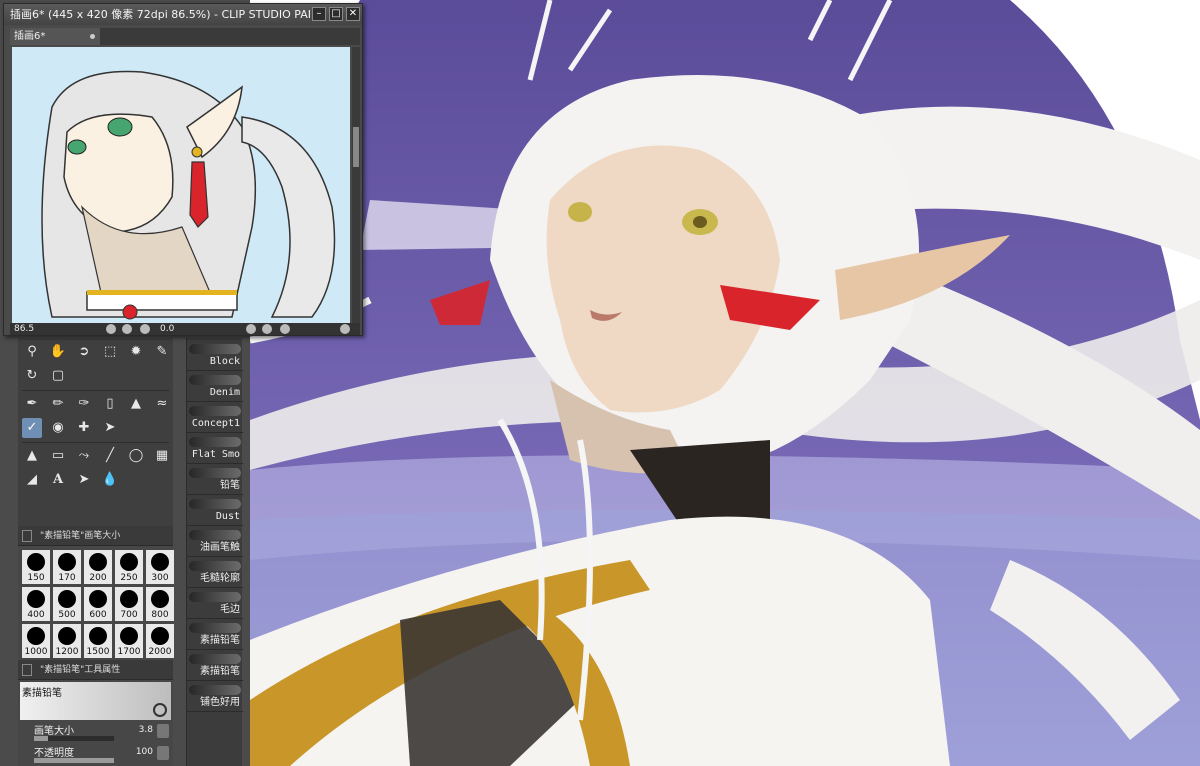  I want to click on opacity-row: 不透明度 100, so click(95, 755).